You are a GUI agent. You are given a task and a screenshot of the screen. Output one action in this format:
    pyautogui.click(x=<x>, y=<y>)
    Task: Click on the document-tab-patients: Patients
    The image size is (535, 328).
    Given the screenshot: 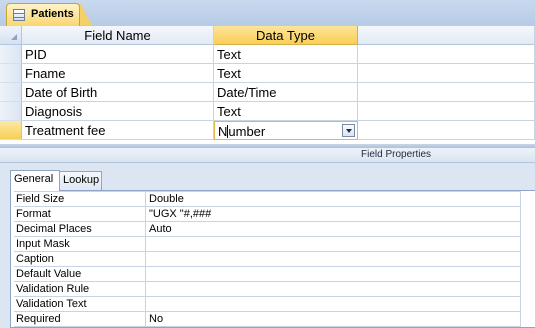 What is the action you would take?
    pyautogui.click(x=43, y=14)
    